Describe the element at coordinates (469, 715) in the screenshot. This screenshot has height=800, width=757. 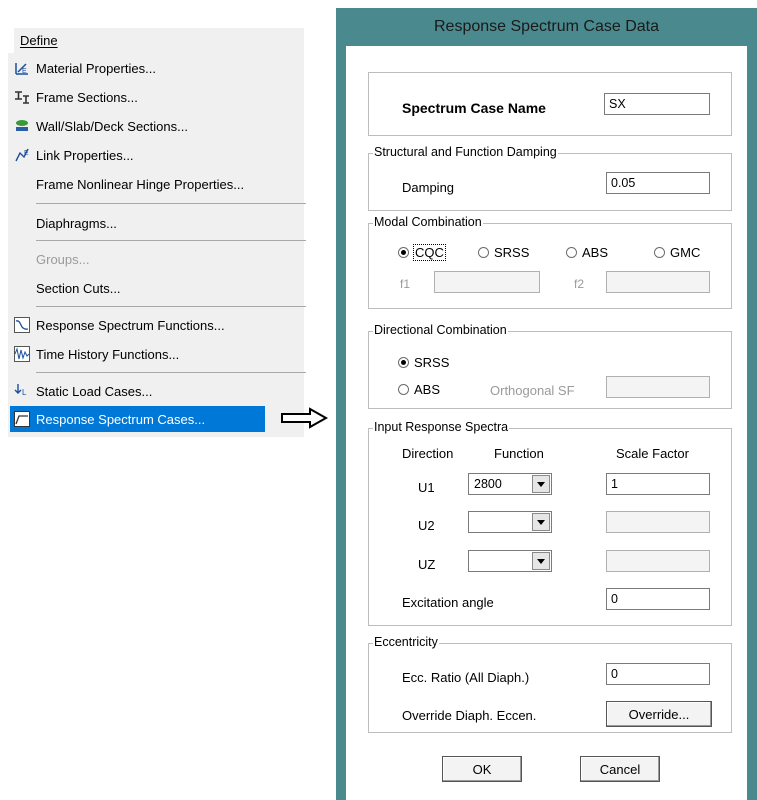
I see `override-diaph-label: Override Diaph. Eccen.` at that location.